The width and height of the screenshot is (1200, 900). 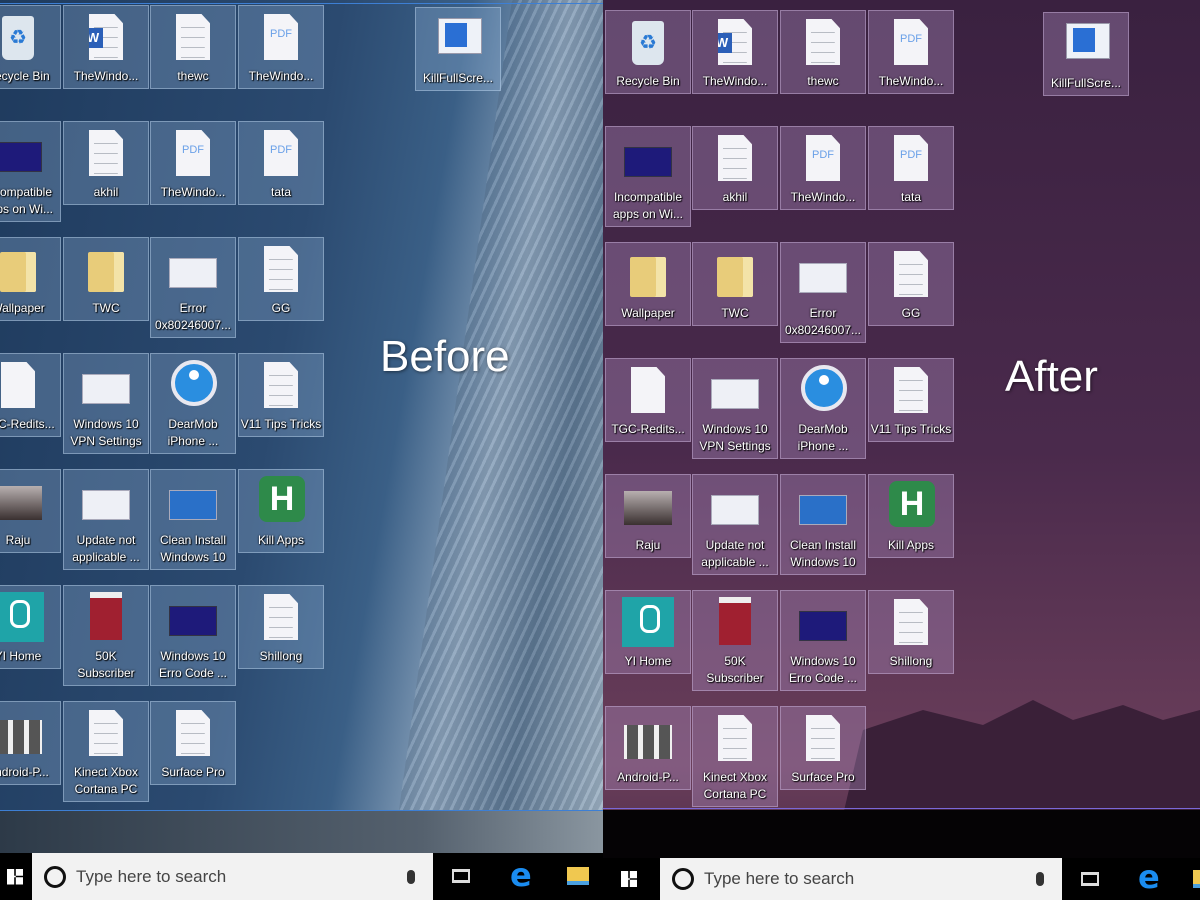 I want to click on desktop-icon-label: 50K Subscriber, so click(x=735, y=669).